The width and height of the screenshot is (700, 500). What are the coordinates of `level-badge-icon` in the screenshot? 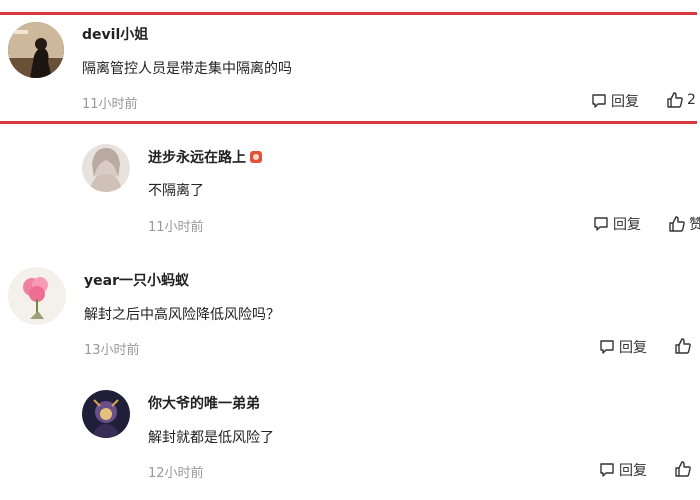 It's located at (256, 157).